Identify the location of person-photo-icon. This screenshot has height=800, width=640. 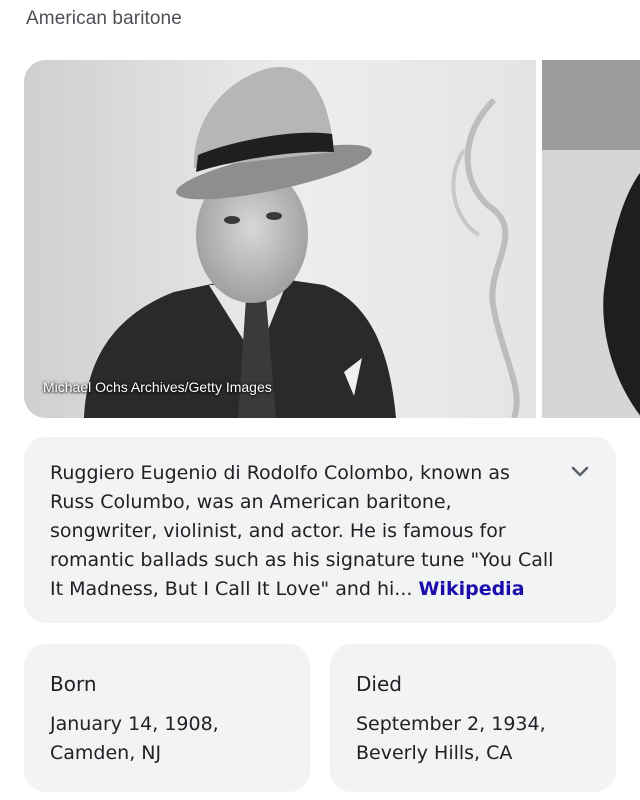
(591, 239).